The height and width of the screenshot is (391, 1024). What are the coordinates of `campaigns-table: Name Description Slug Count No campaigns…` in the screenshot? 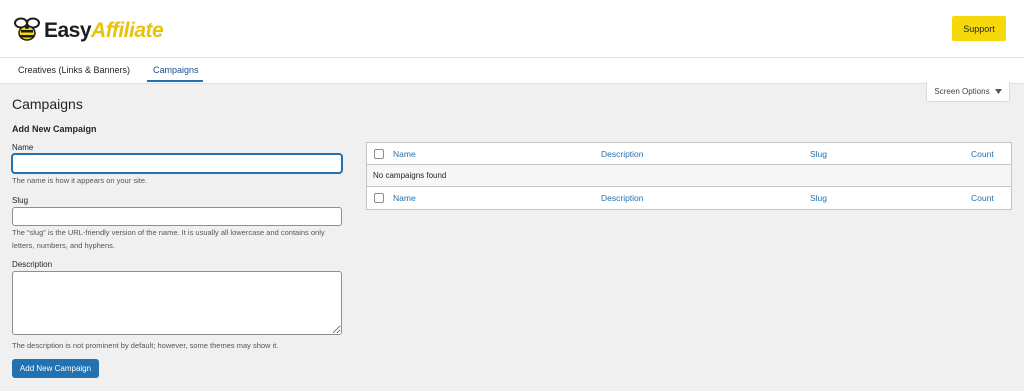 It's located at (689, 176).